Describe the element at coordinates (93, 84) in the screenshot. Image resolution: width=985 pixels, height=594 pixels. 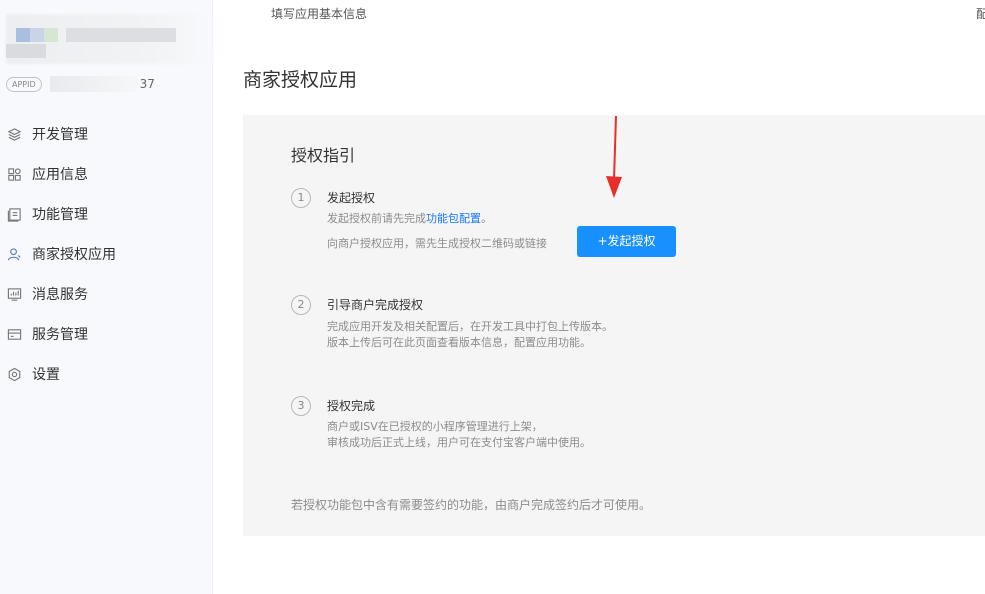
I see `appid-value-blurred` at that location.